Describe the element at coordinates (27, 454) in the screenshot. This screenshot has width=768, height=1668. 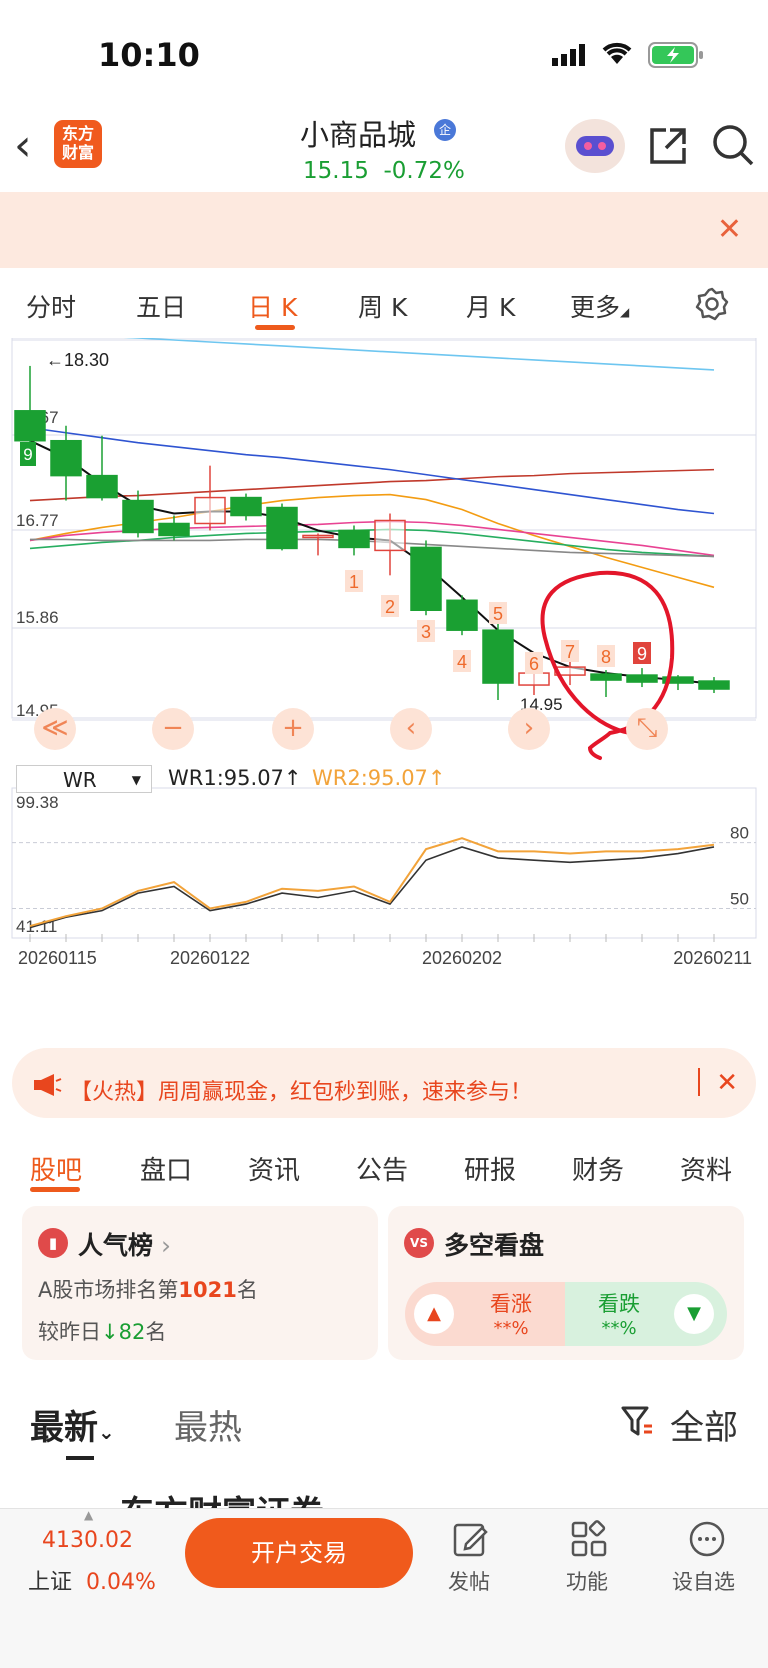
I see `left-marker: 9` at that location.